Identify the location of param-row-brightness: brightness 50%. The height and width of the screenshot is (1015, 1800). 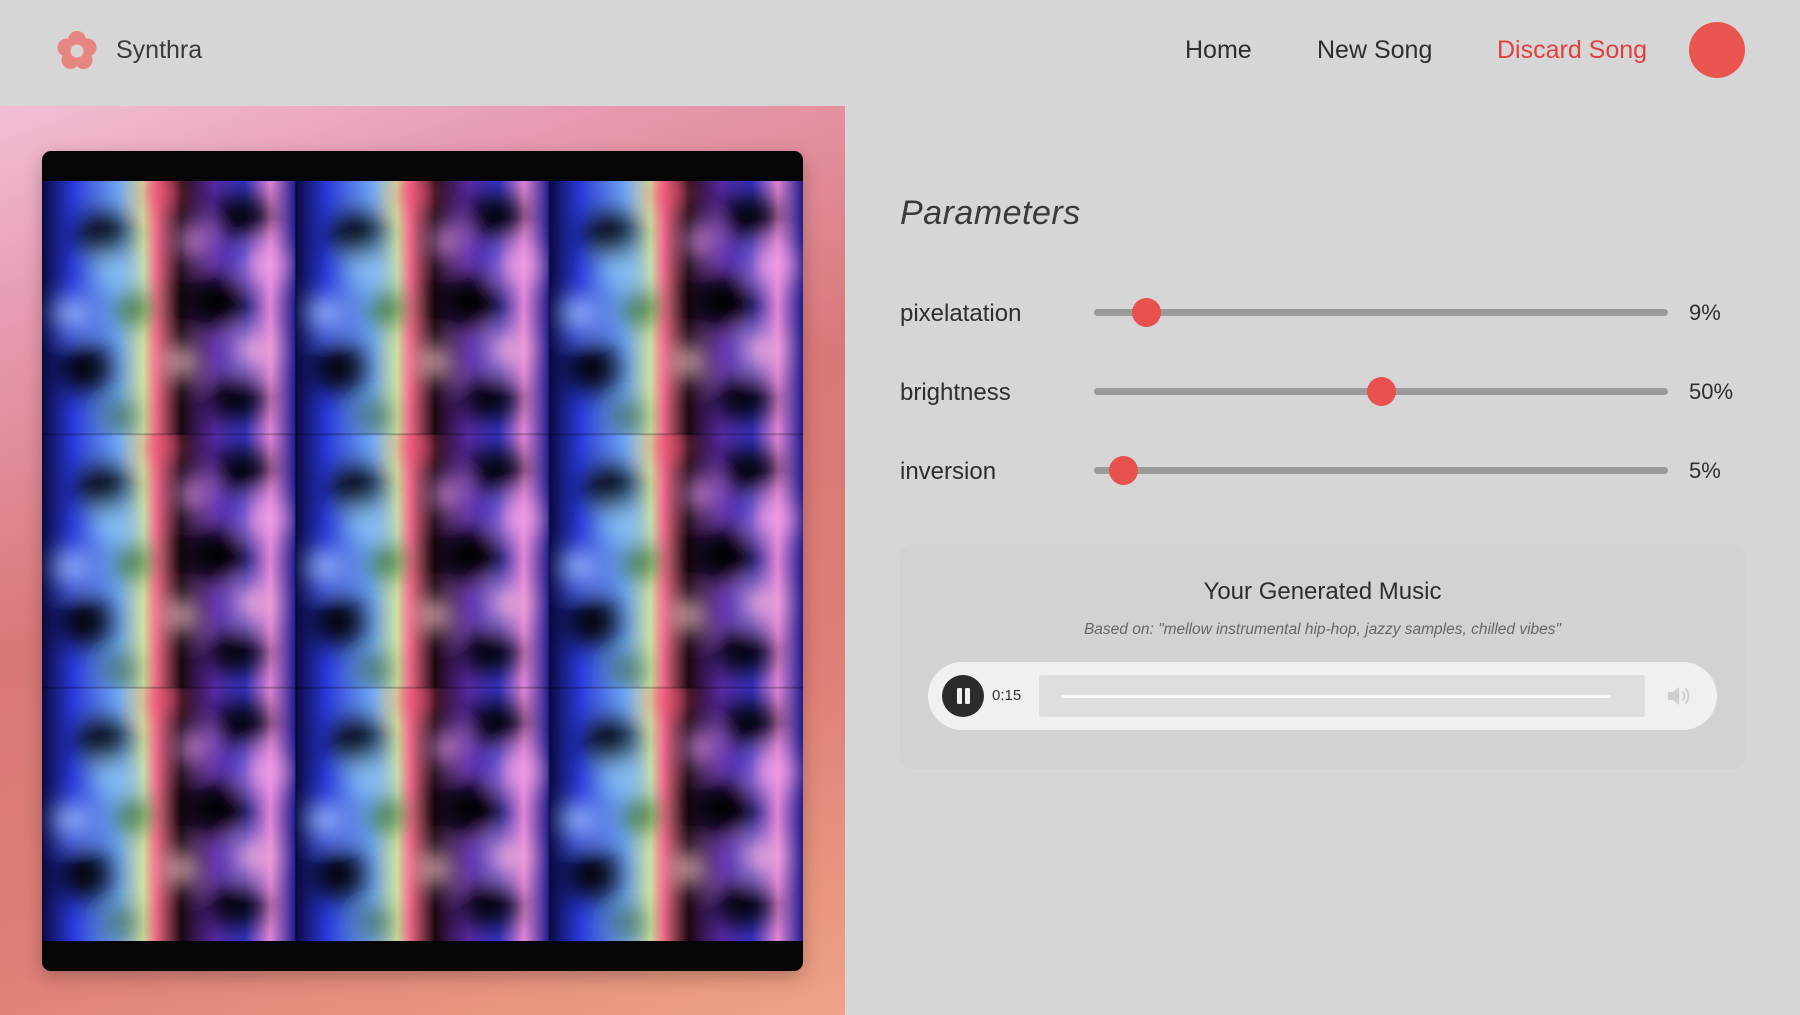
(1325, 391).